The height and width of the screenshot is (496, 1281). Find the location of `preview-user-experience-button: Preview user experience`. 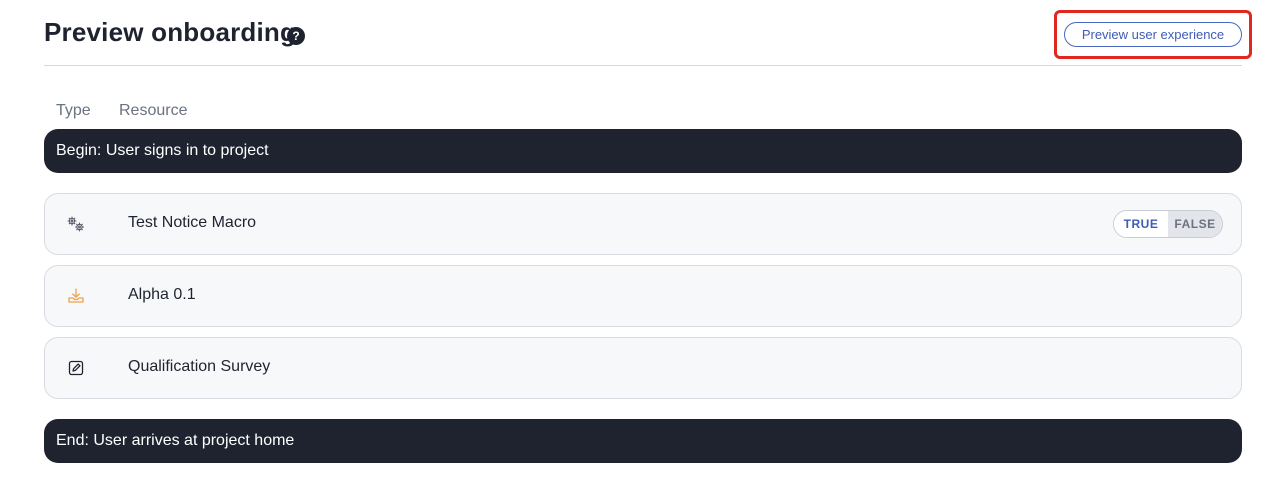

preview-user-experience-button: Preview user experience is located at coordinates (1153, 34).